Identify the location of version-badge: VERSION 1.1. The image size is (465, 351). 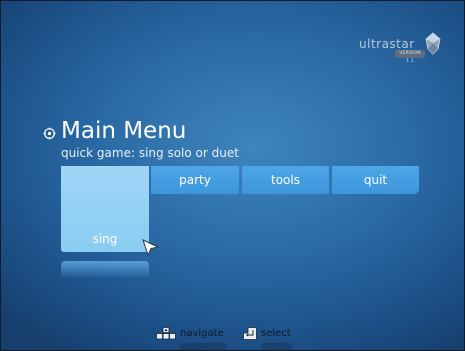
(410, 57).